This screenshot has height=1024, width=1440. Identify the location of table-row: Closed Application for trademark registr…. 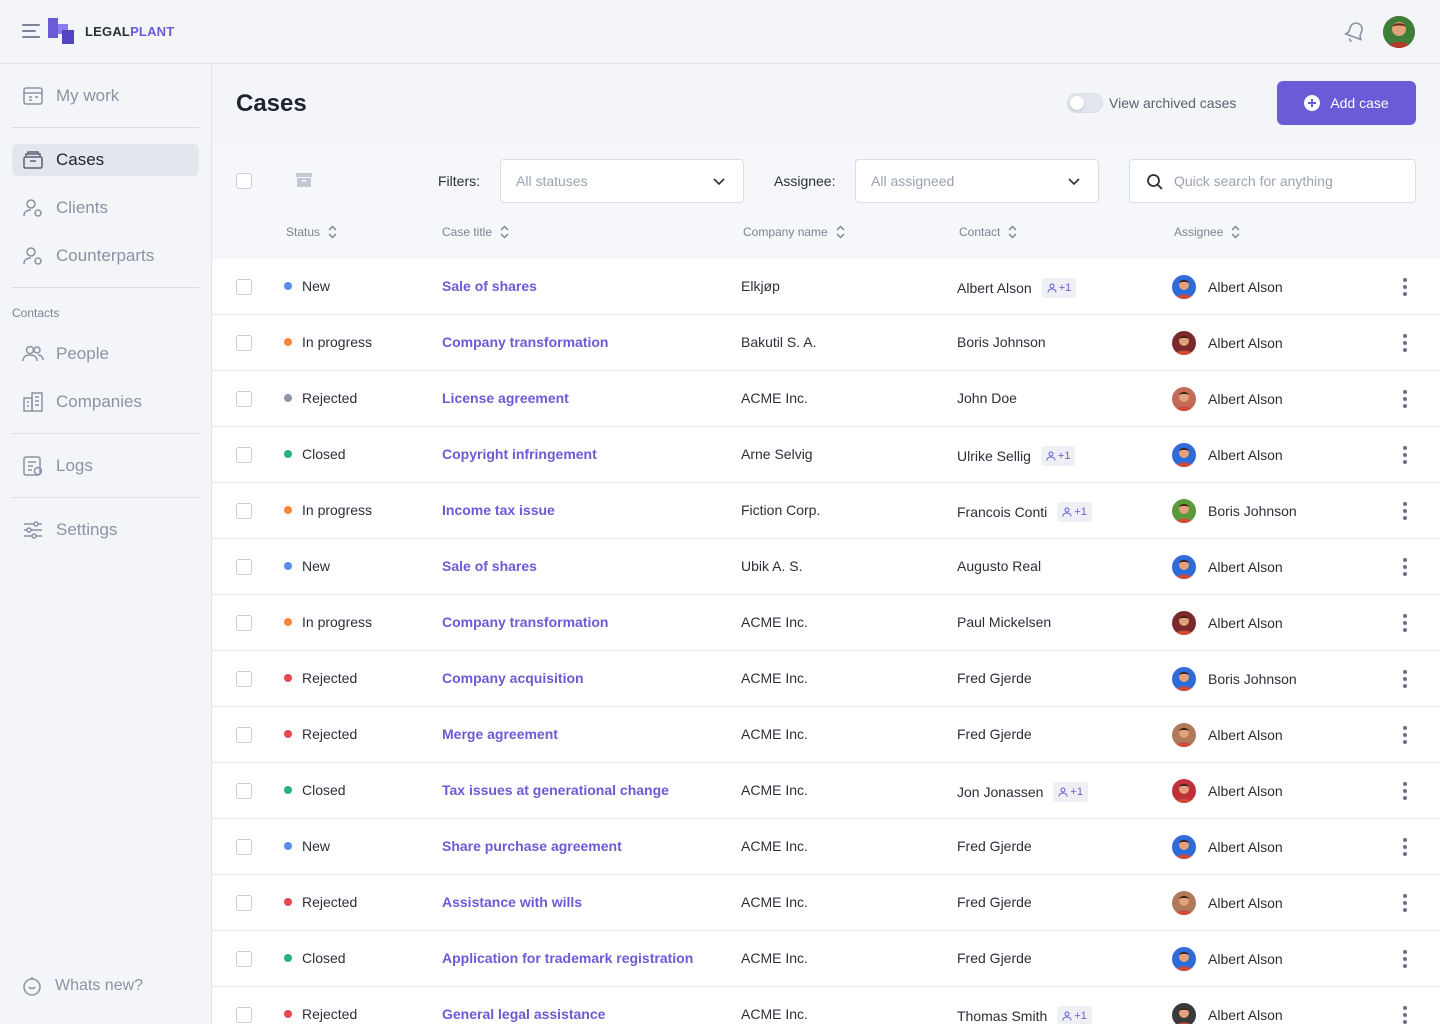
(826, 959).